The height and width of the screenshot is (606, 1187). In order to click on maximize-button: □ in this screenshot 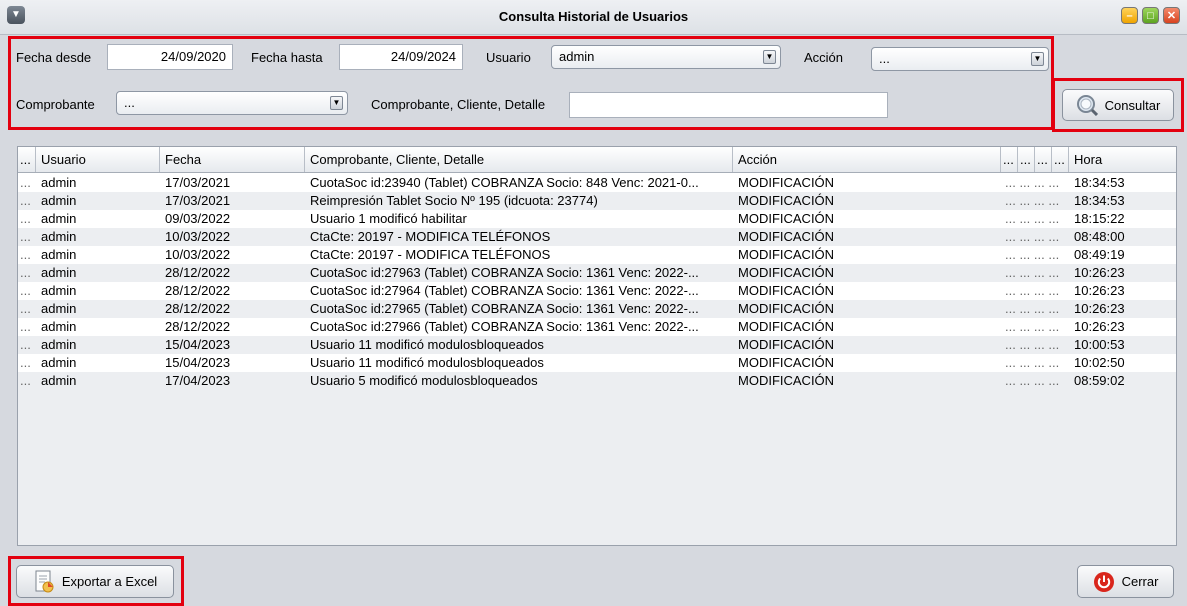, I will do `click(1150, 15)`.